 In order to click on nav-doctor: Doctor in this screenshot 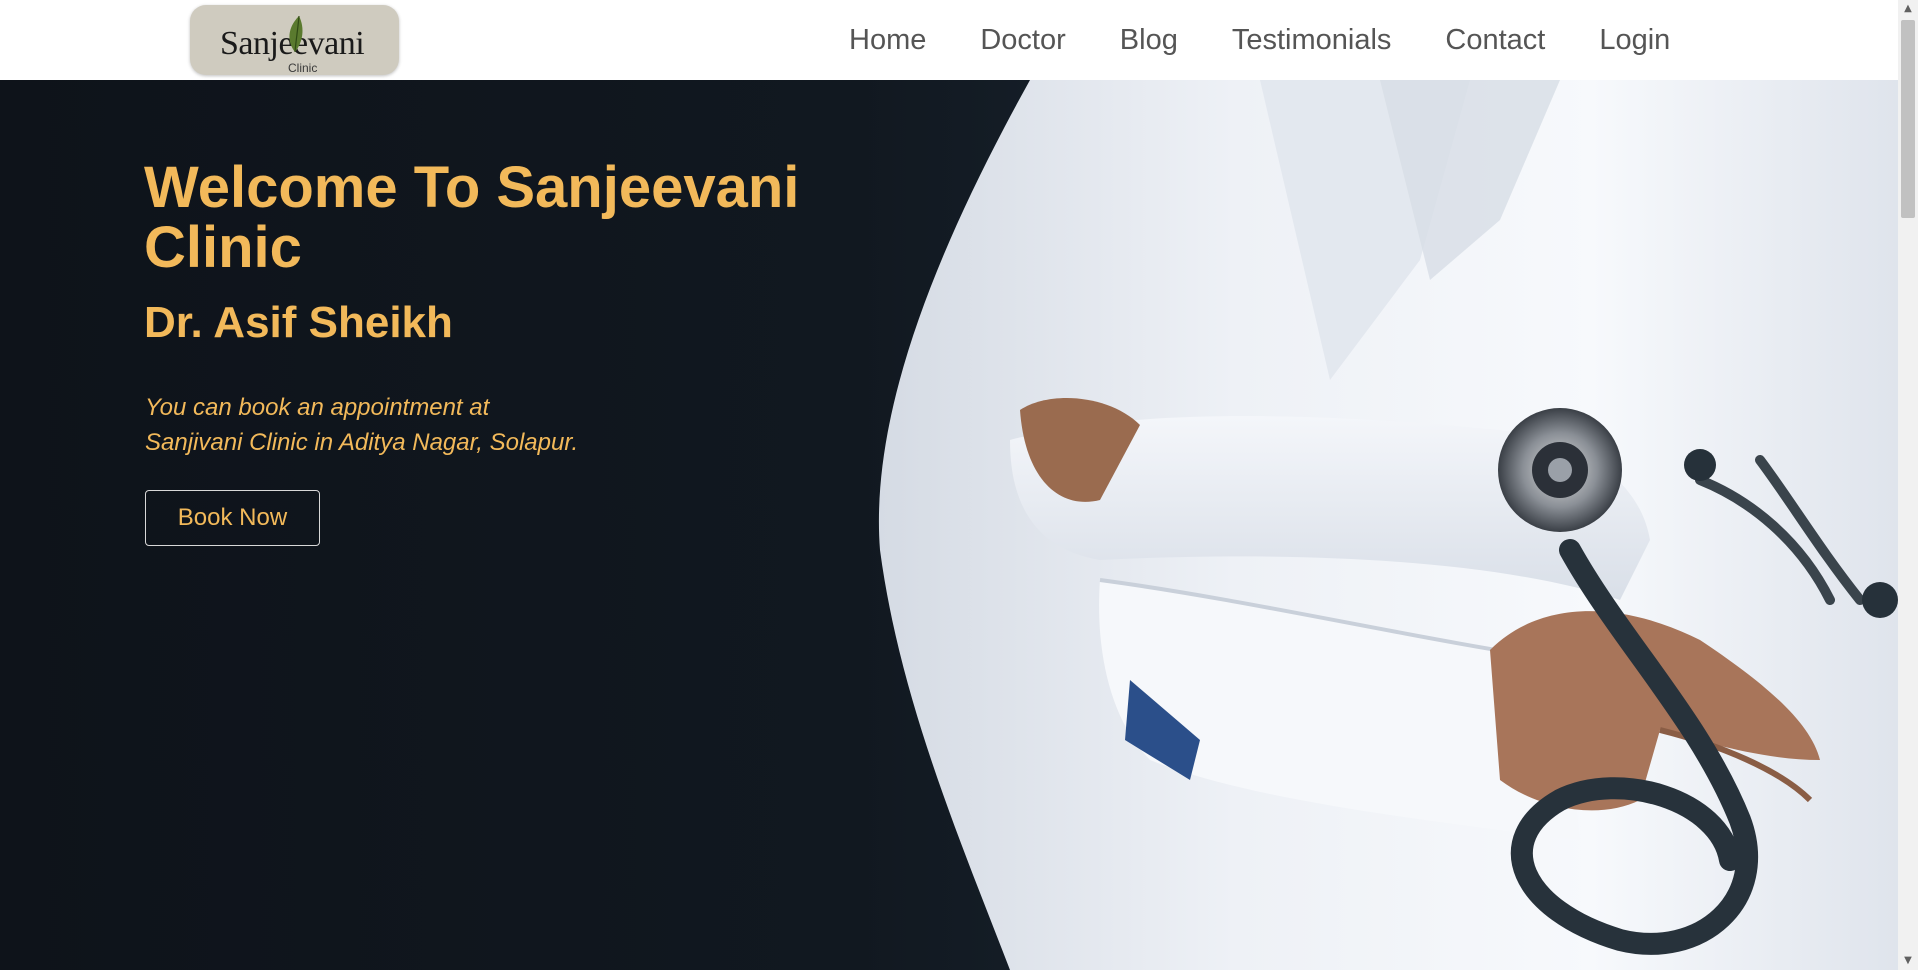, I will do `click(1022, 40)`.